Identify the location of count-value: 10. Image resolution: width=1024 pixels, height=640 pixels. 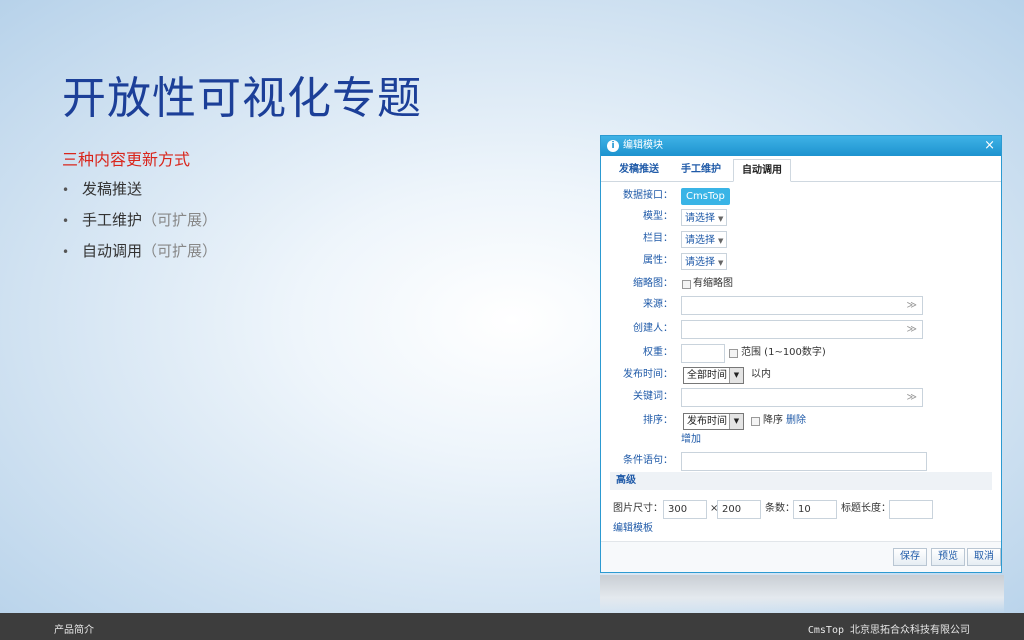
(804, 509).